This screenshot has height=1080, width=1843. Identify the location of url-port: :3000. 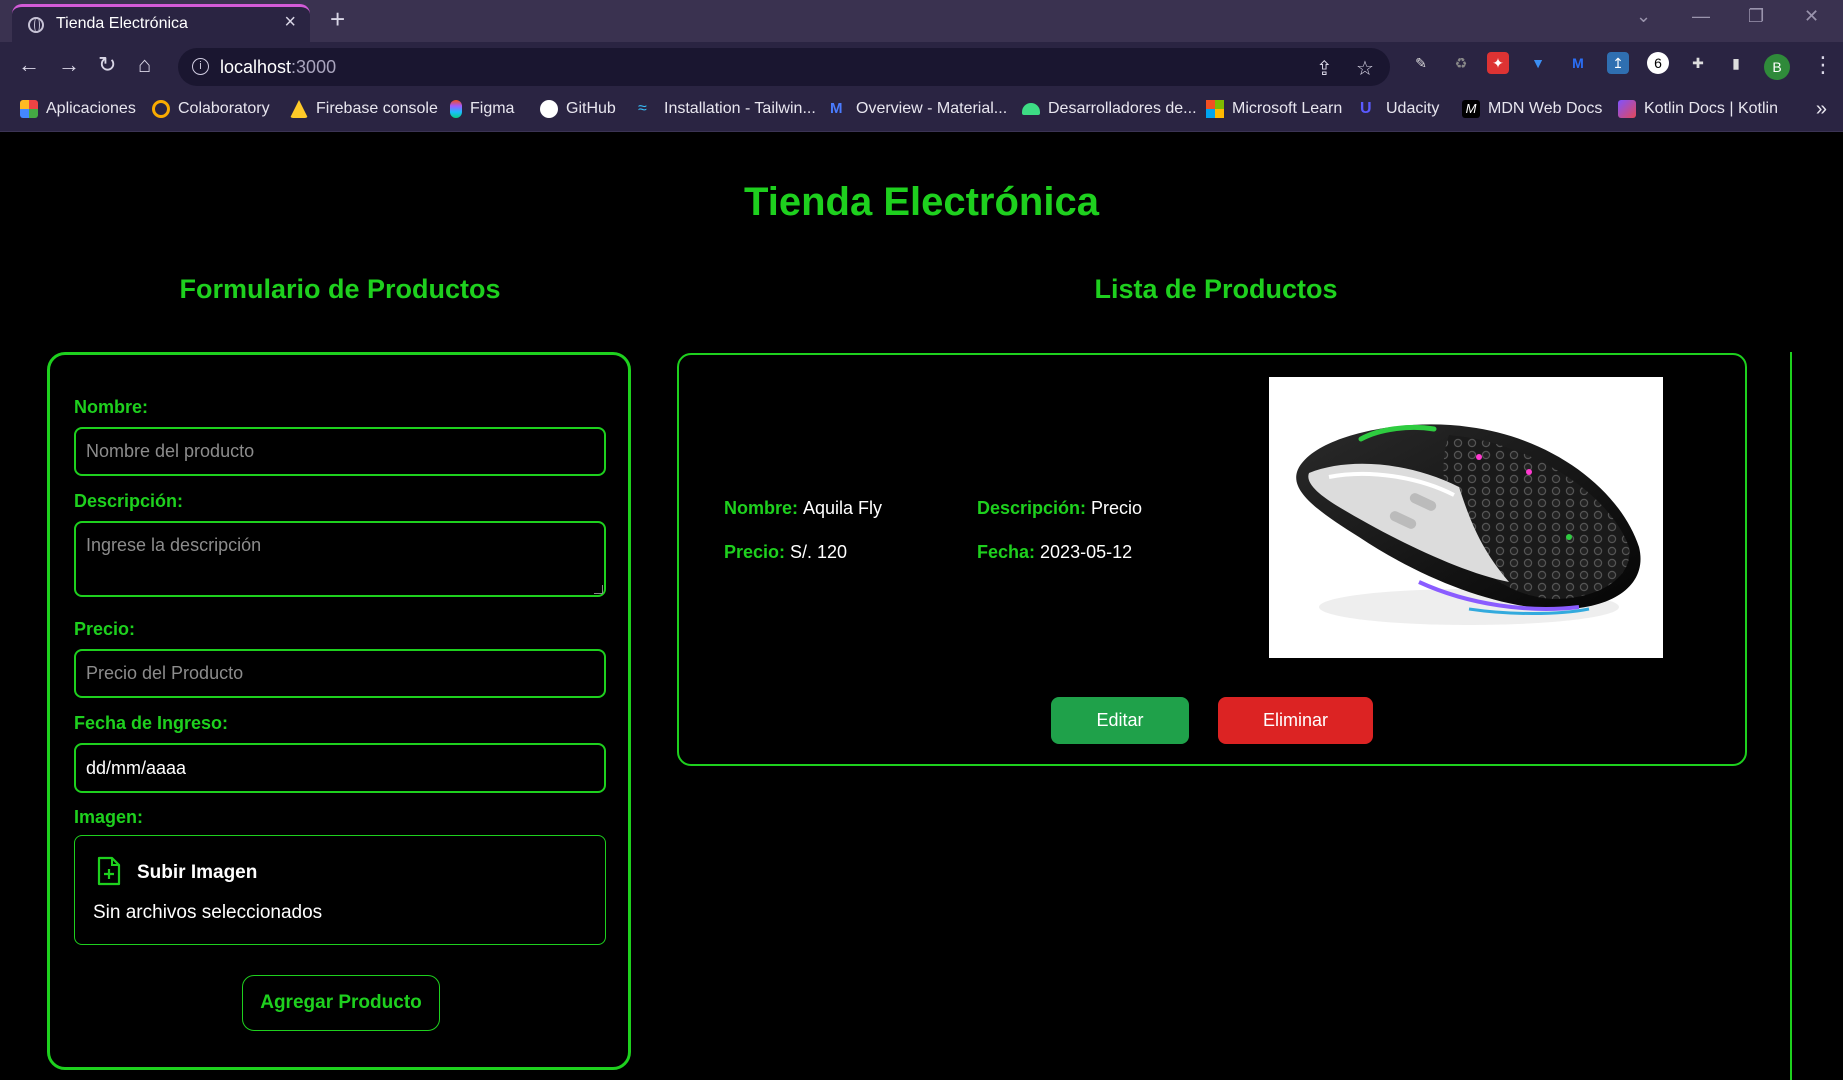
(314, 67).